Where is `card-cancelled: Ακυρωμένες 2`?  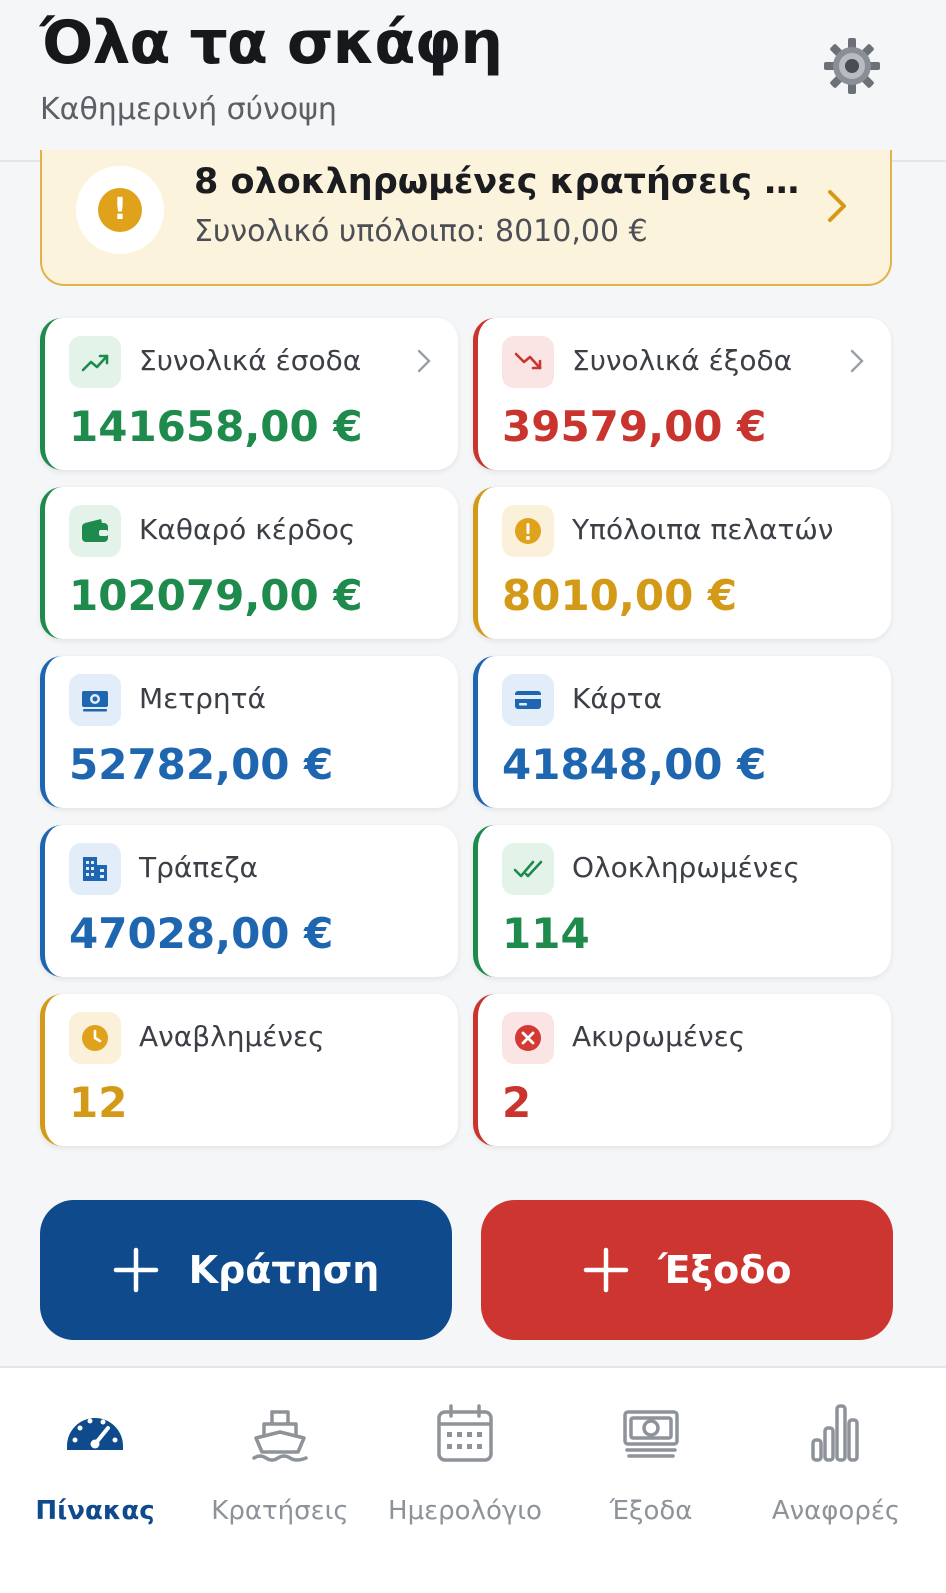 card-cancelled: Ακυρωμένες 2 is located at coordinates (682, 1070).